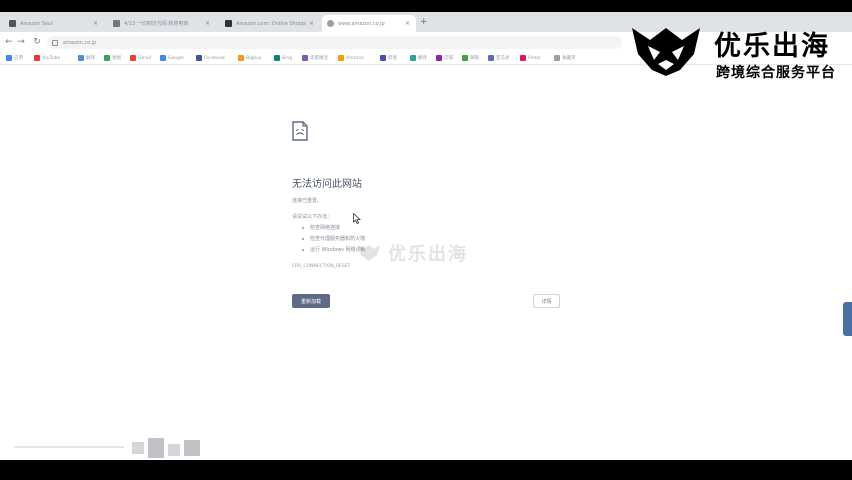 Image resolution: width=852 pixels, height=480 pixels. What do you see at coordinates (847, 319) in the screenshot?
I see `side-panel-handle` at bounding box center [847, 319].